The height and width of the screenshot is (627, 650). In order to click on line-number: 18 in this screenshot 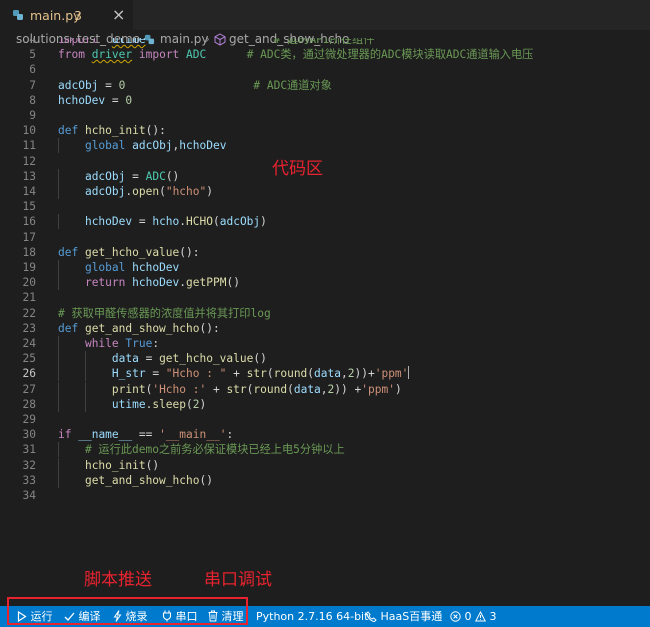, I will do `click(18, 252)`.